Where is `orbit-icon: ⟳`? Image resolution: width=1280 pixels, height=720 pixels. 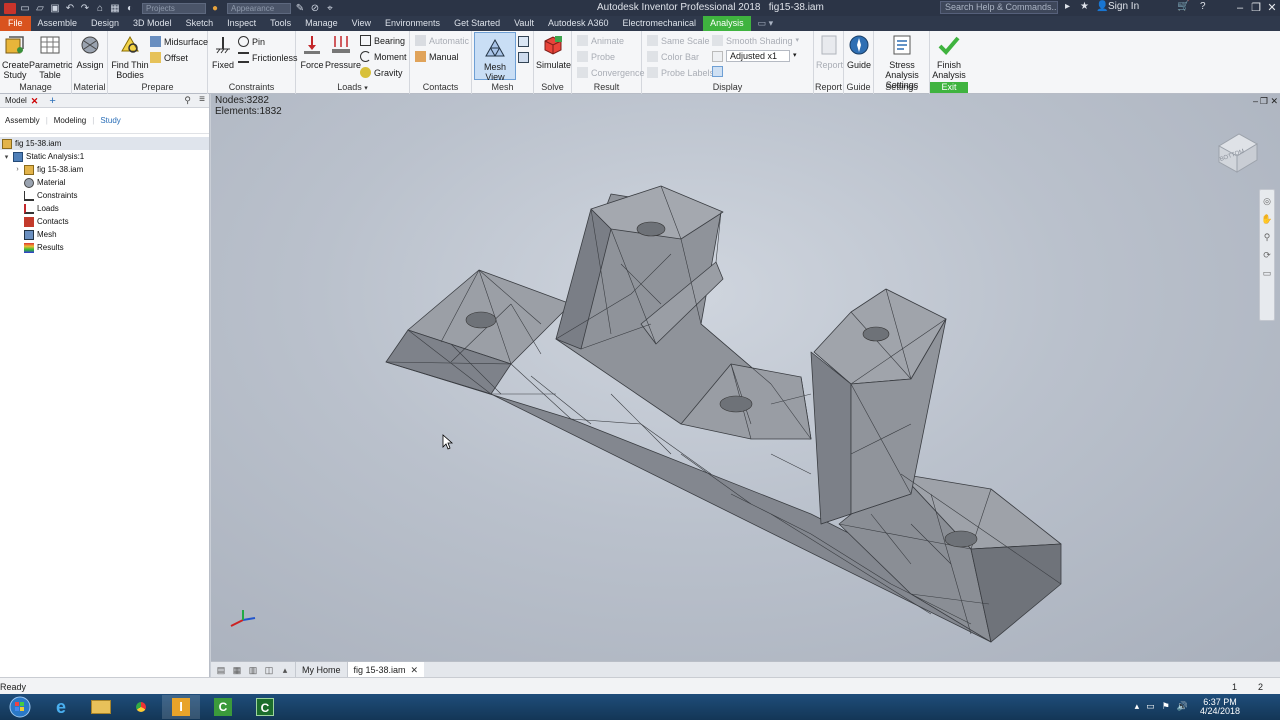 orbit-icon: ⟳ is located at coordinates (1267, 255).